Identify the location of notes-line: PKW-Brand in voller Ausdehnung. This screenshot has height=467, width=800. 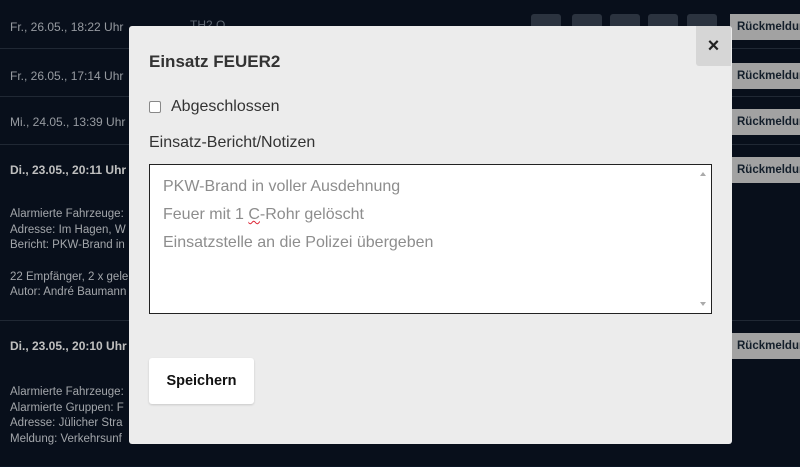
(282, 186).